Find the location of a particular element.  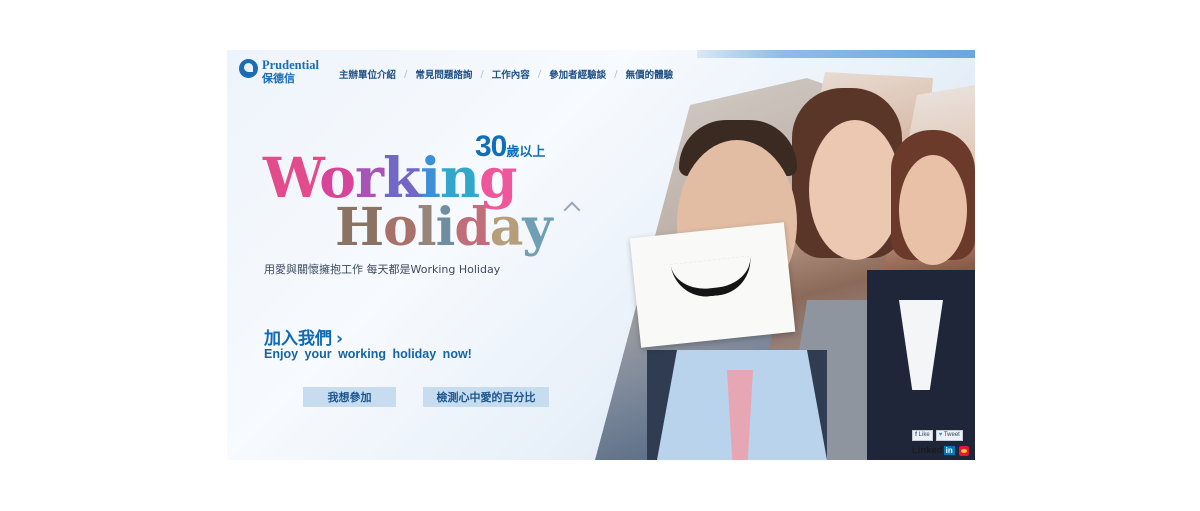

nav-item-priceless-experience: 無價的體驗 is located at coordinates (650, 74).